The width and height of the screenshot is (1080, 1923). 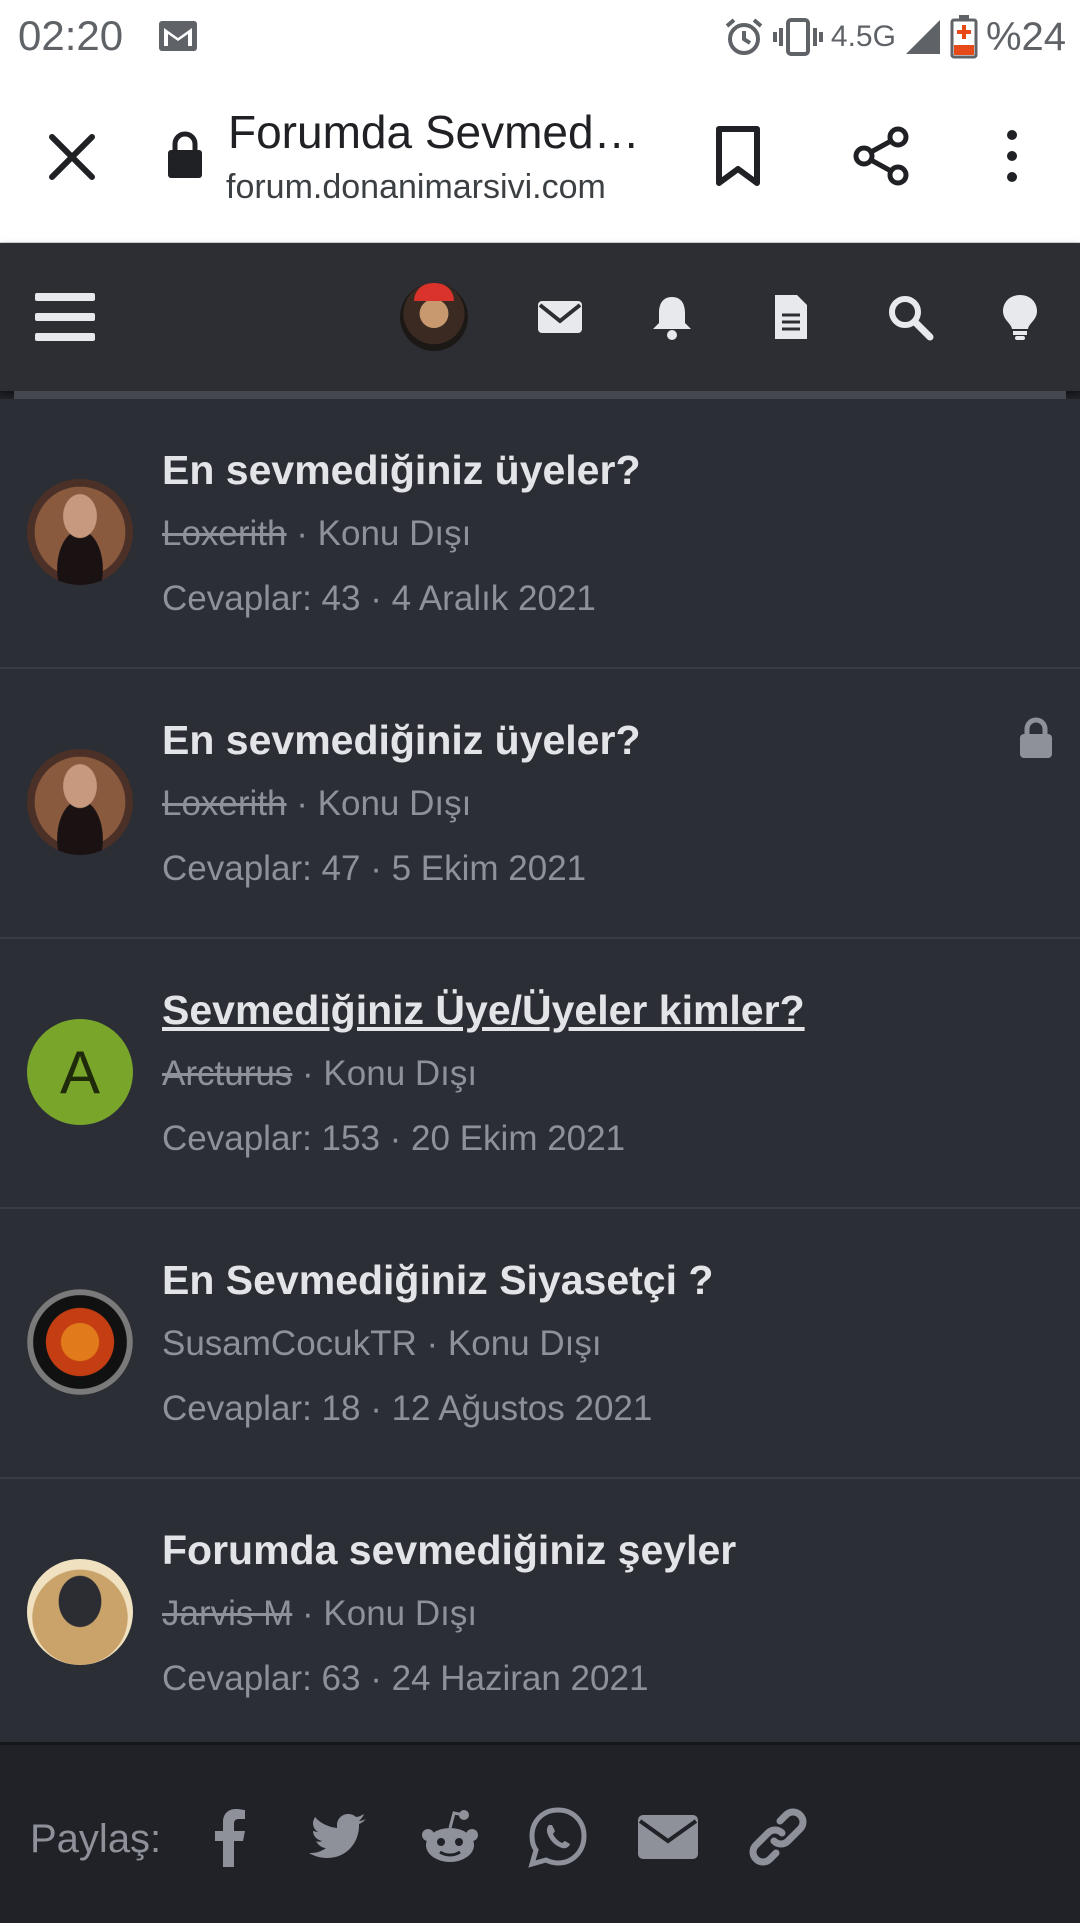 What do you see at coordinates (863, 36) in the screenshot?
I see `network-type: 4.5G` at bounding box center [863, 36].